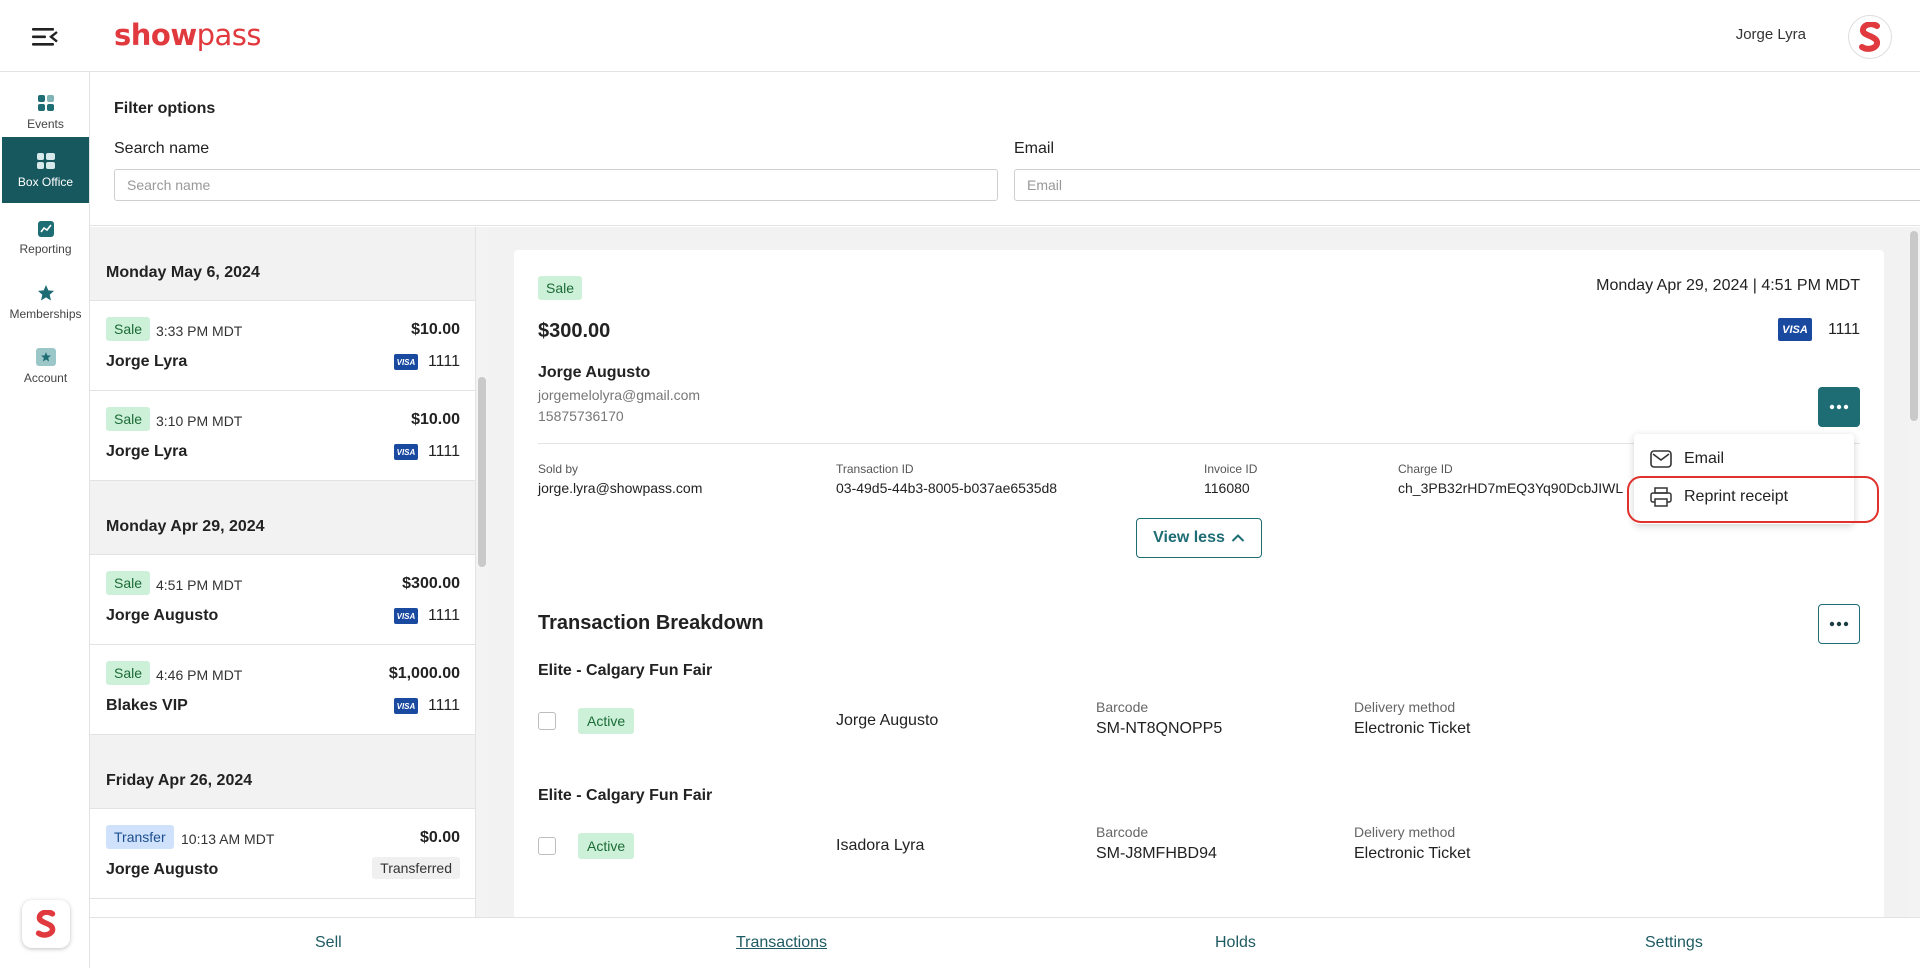 The width and height of the screenshot is (1920, 968). I want to click on detail-scrollbar, so click(1914, 572).